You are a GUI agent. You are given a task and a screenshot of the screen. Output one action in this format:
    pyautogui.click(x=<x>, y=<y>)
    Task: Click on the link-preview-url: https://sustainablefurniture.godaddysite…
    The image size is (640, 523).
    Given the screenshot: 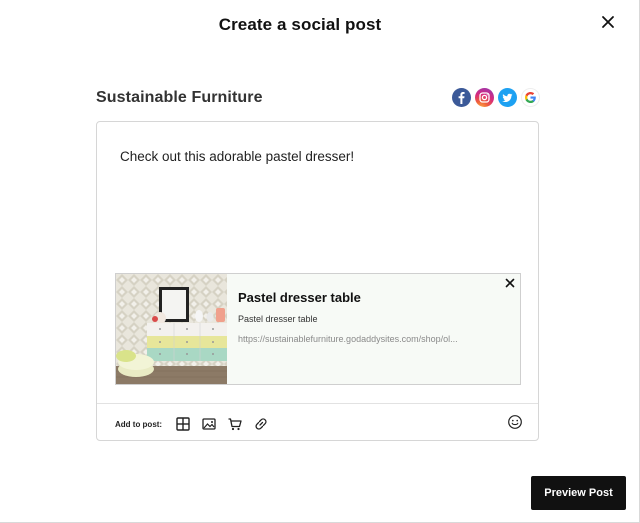 What is the action you would take?
    pyautogui.click(x=348, y=339)
    